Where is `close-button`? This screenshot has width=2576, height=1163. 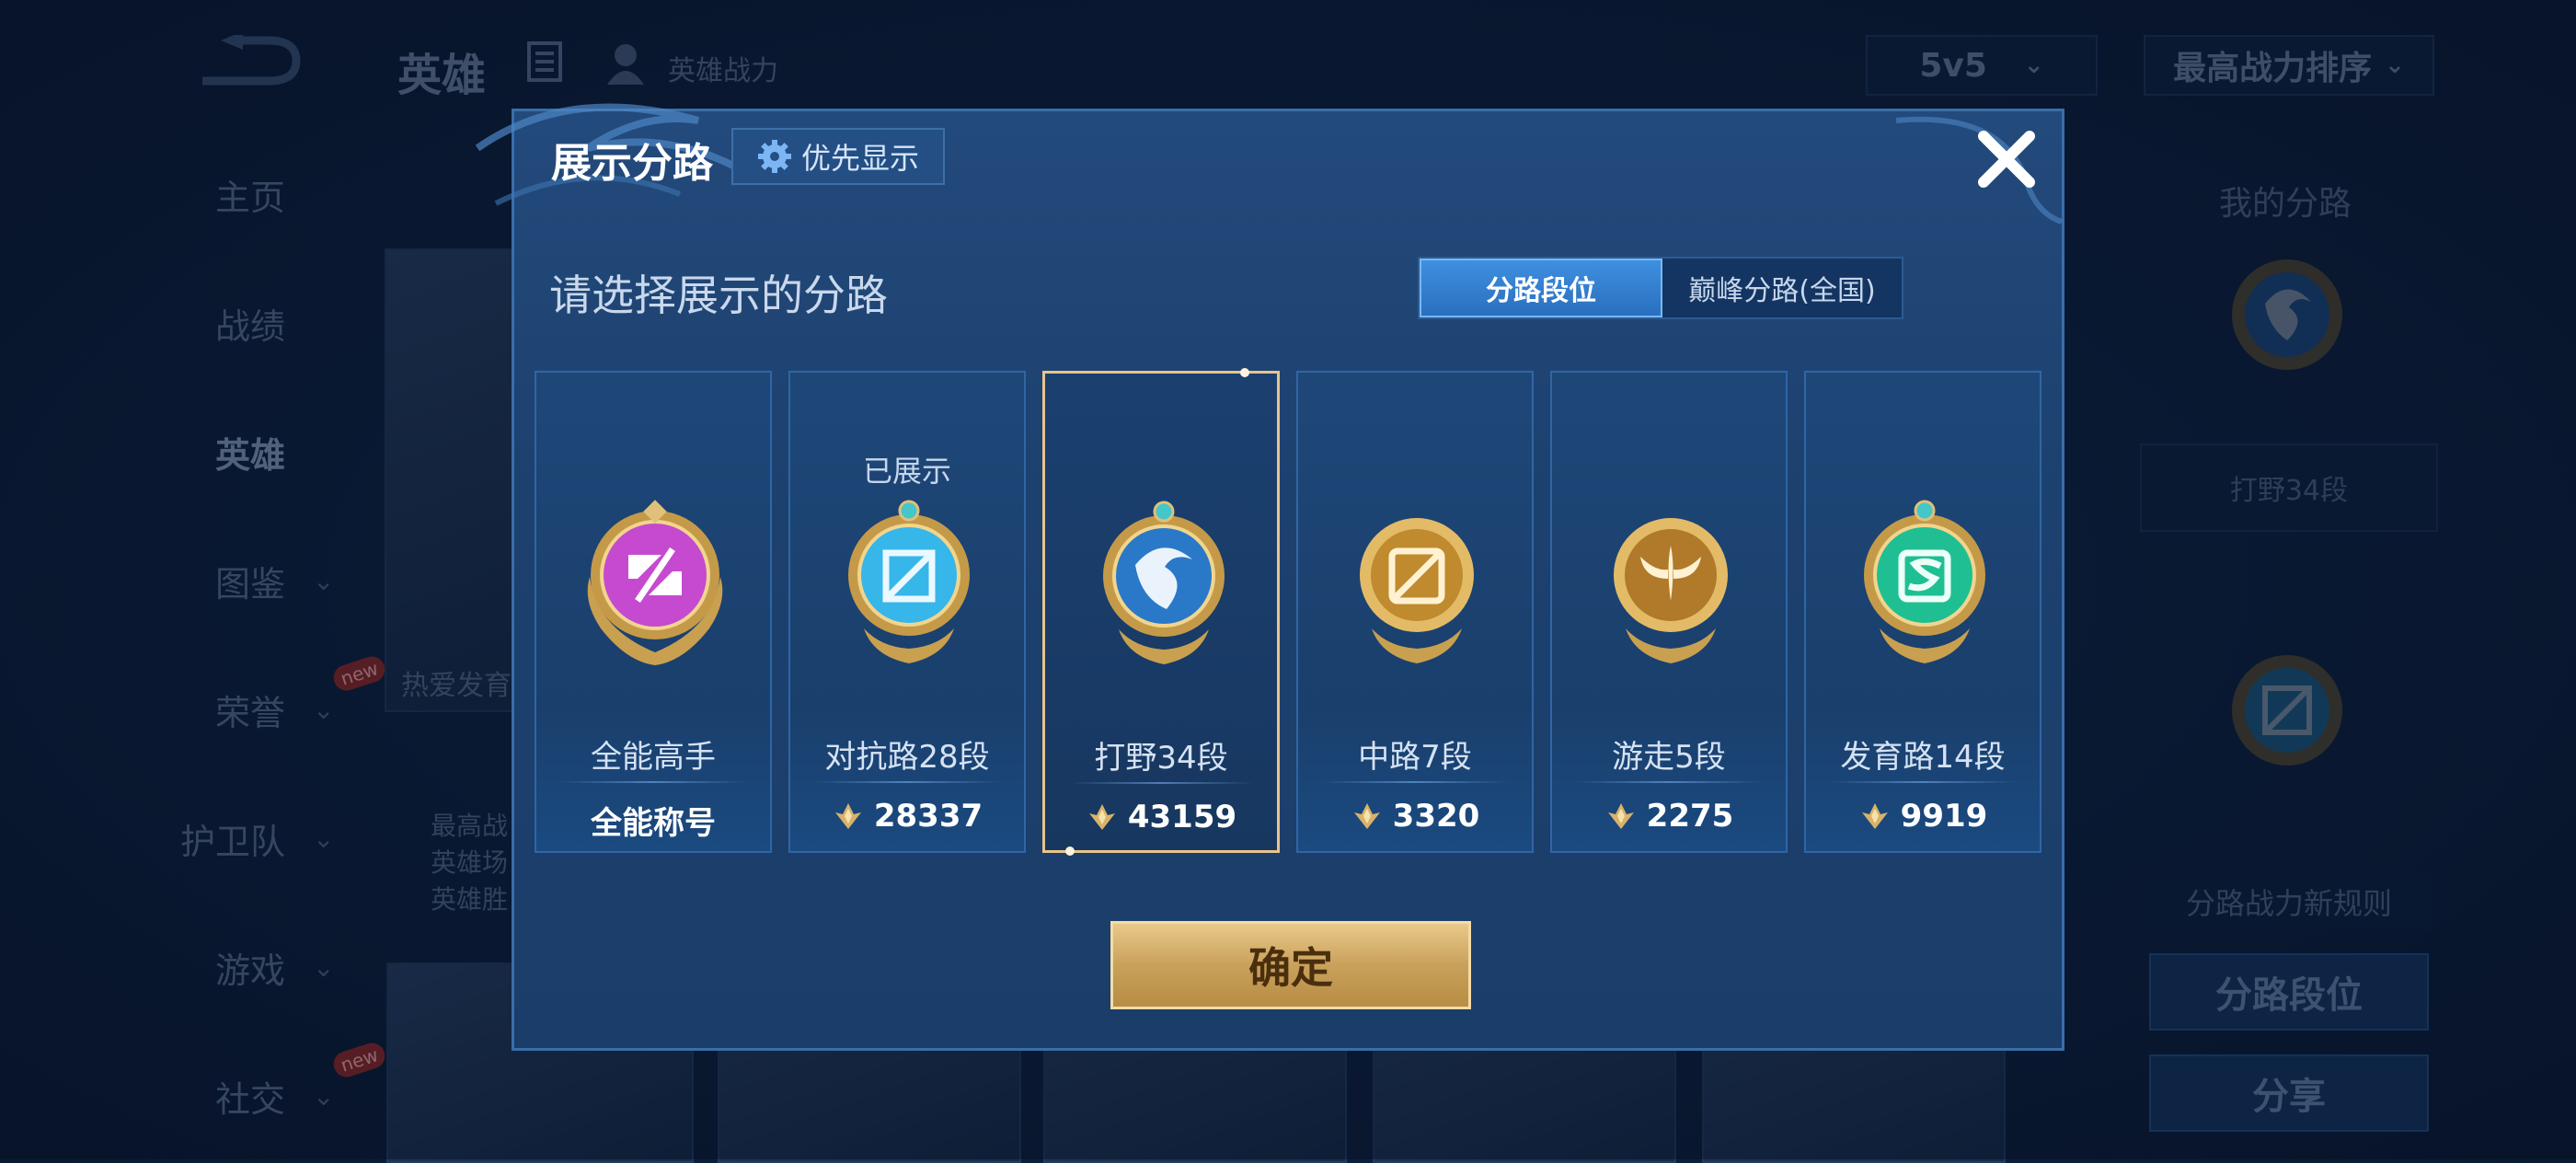 close-button is located at coordinates (2006, 159).